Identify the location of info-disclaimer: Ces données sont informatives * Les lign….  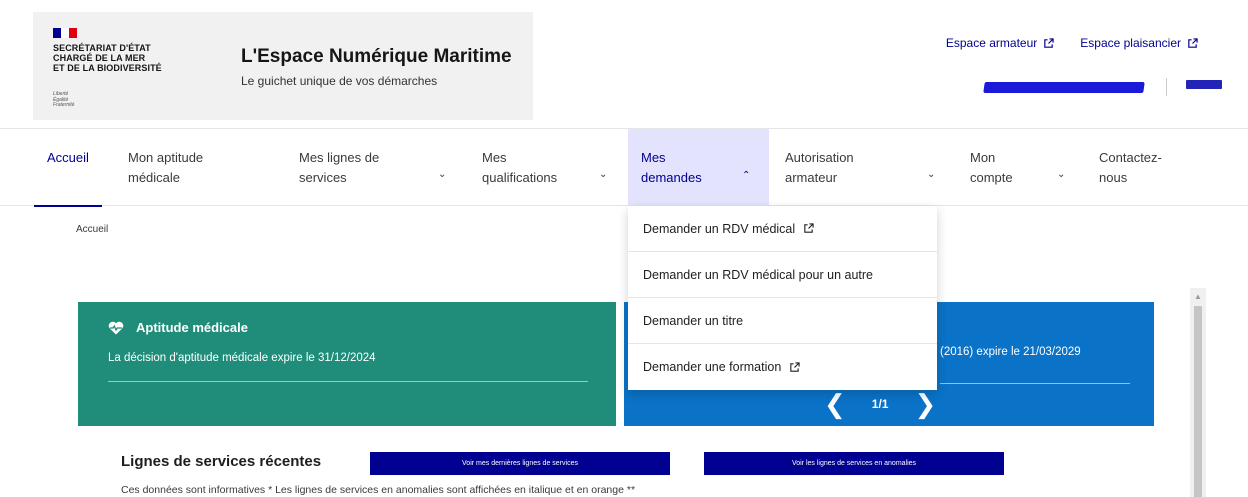
(378, 490).